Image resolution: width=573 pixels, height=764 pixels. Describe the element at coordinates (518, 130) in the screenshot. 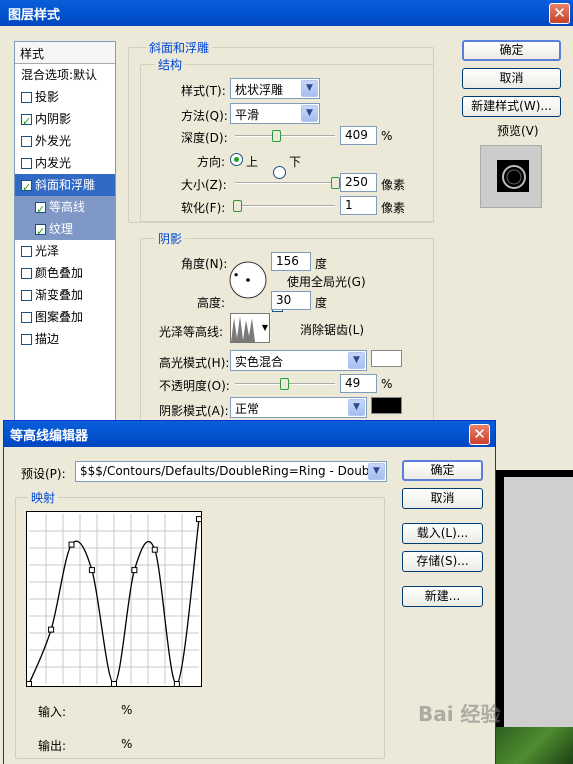

I see `preview-label: 预览(V)` at that location.